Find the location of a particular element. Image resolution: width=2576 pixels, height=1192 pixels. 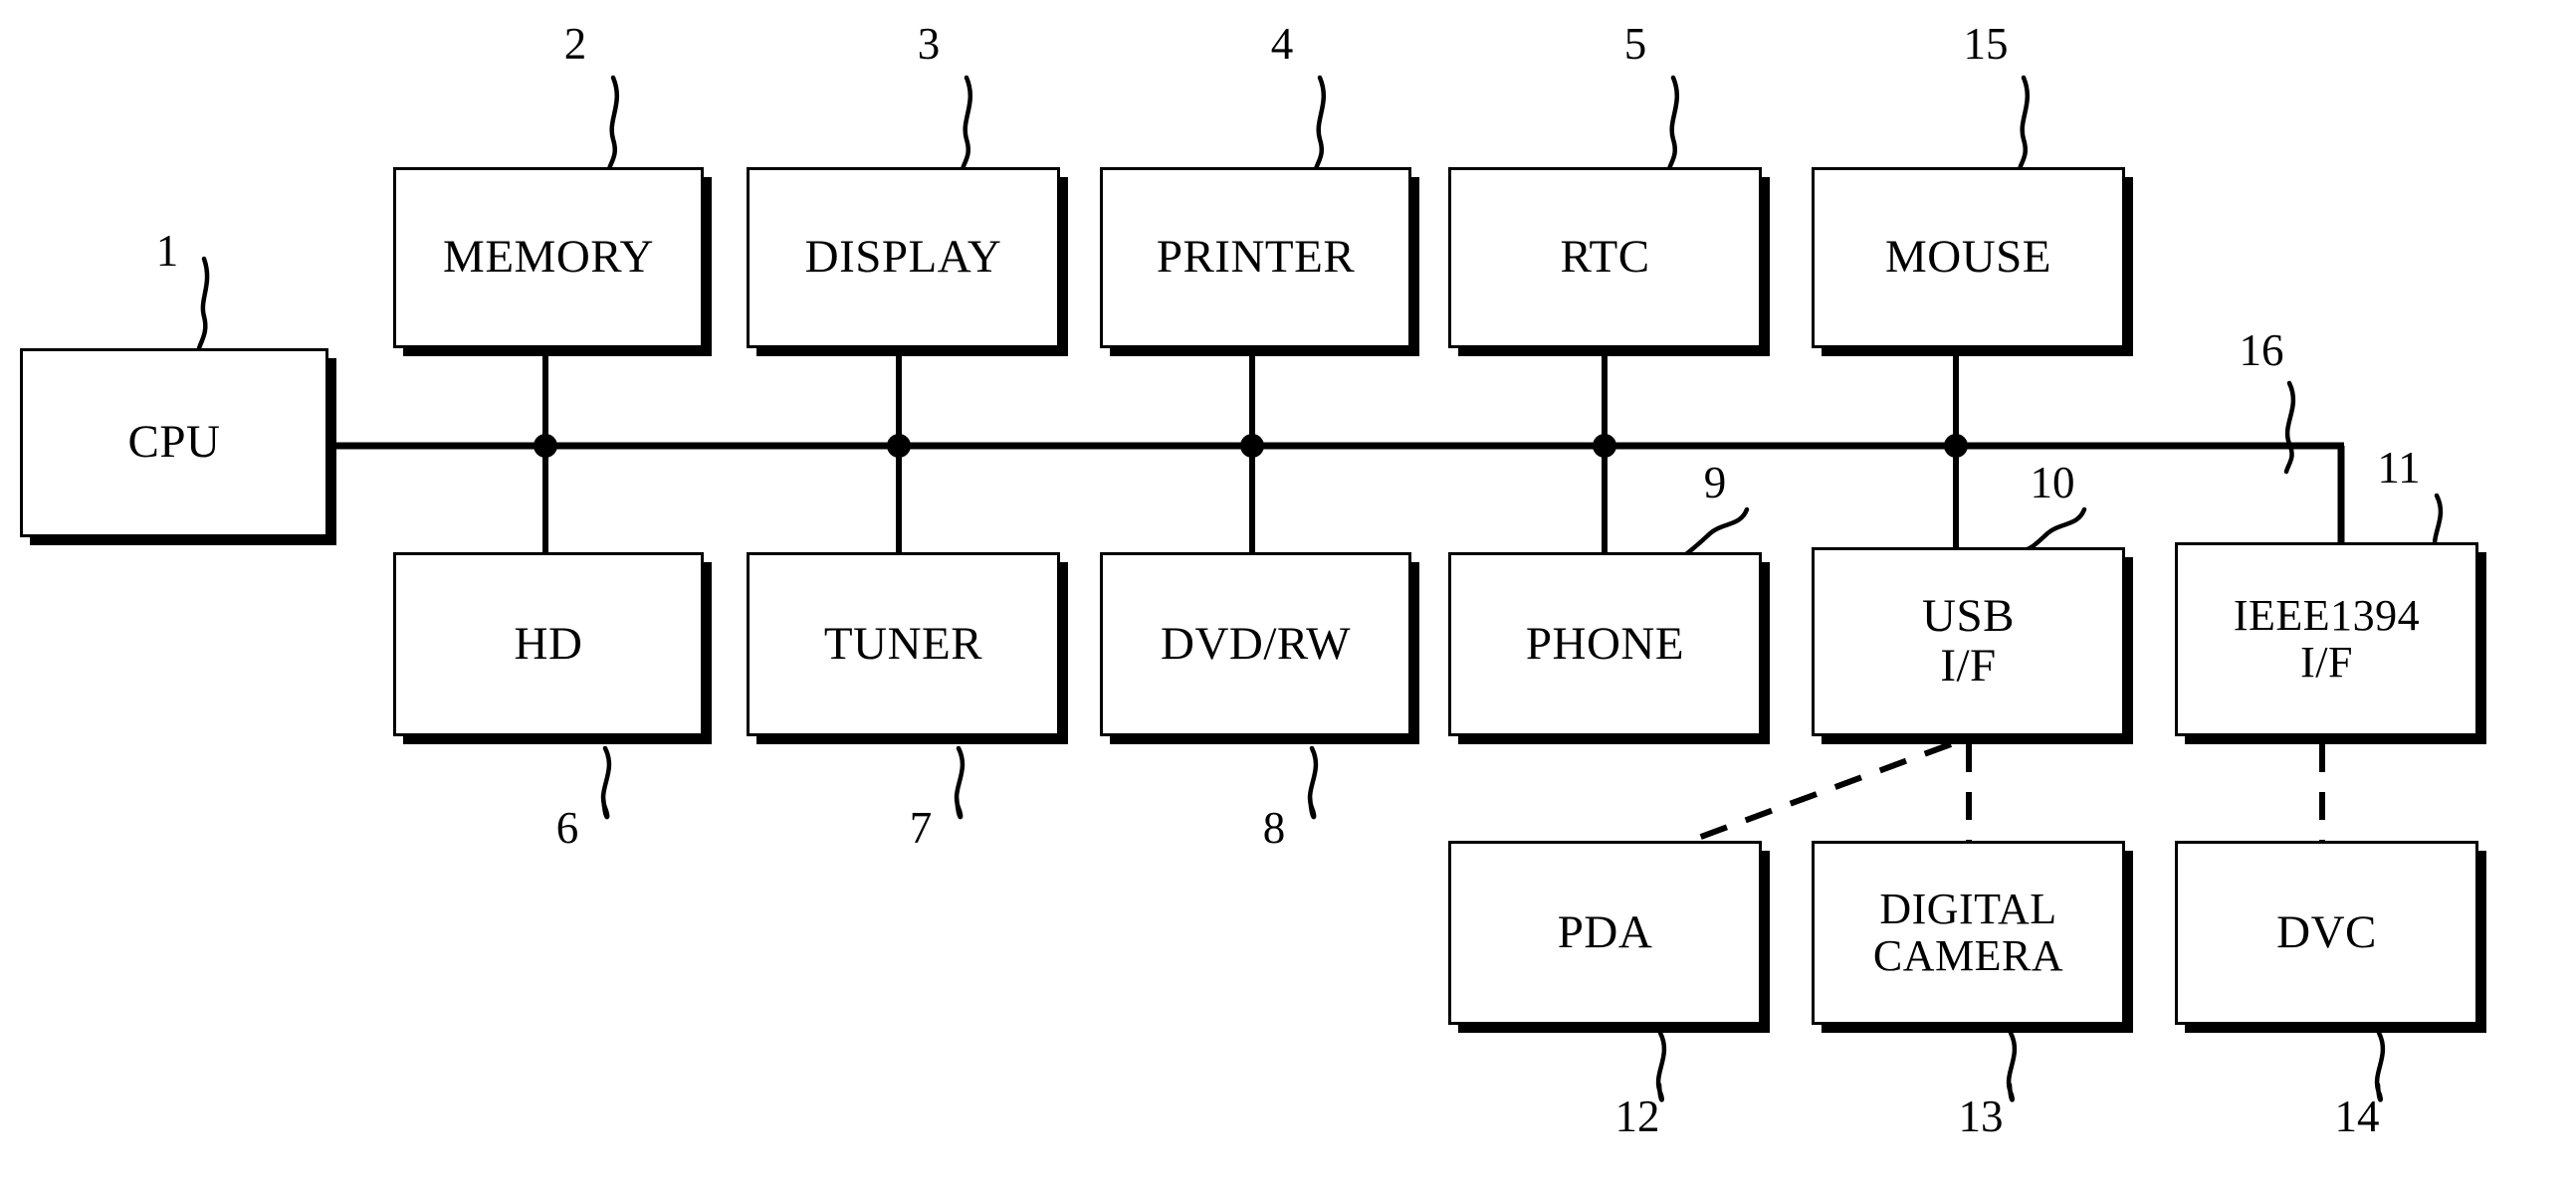

reference-numeral-1: 1 is located at coordinates (167, 251).